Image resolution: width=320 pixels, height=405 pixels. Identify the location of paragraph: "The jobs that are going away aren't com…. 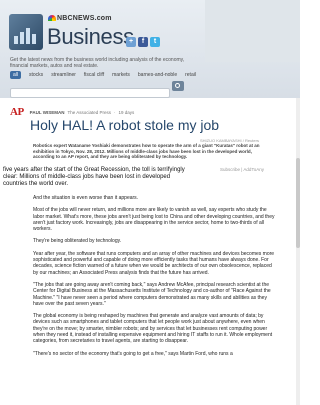
(152, 294).